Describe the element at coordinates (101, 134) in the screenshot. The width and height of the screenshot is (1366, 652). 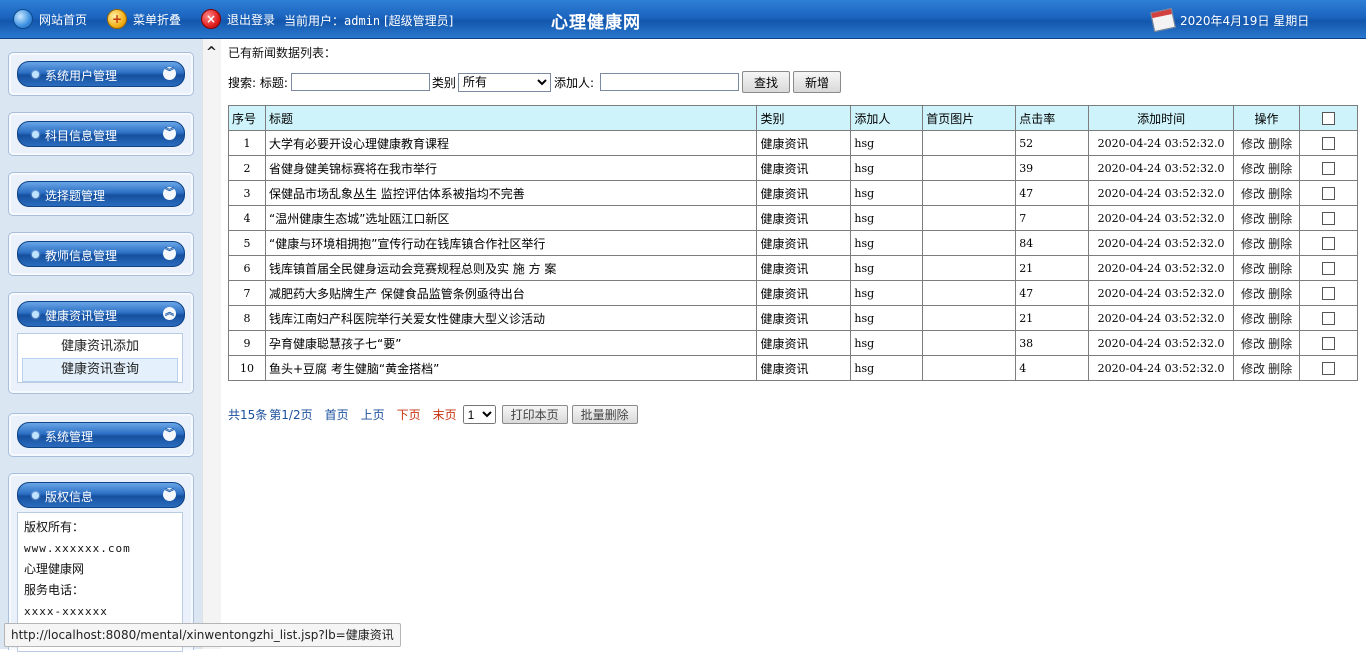
I see `sidebar-header-subjects: 科目信息管理 ︾` at that location.